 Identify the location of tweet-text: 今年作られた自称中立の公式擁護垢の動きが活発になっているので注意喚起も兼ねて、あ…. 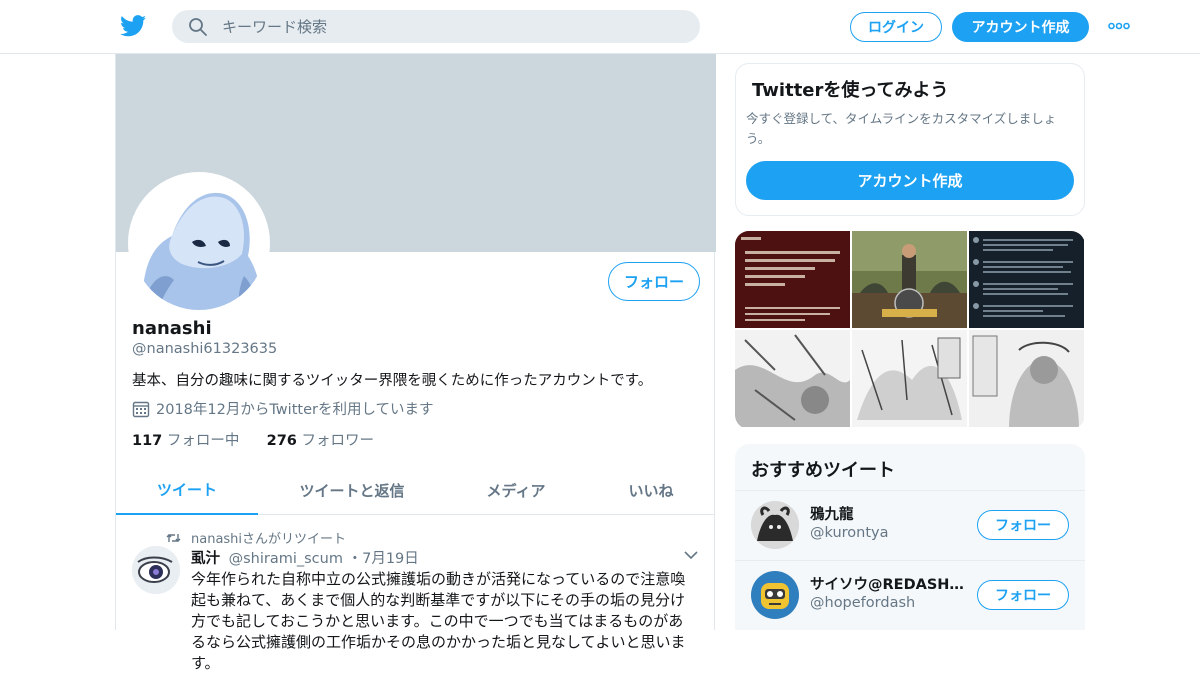
(438, 621).